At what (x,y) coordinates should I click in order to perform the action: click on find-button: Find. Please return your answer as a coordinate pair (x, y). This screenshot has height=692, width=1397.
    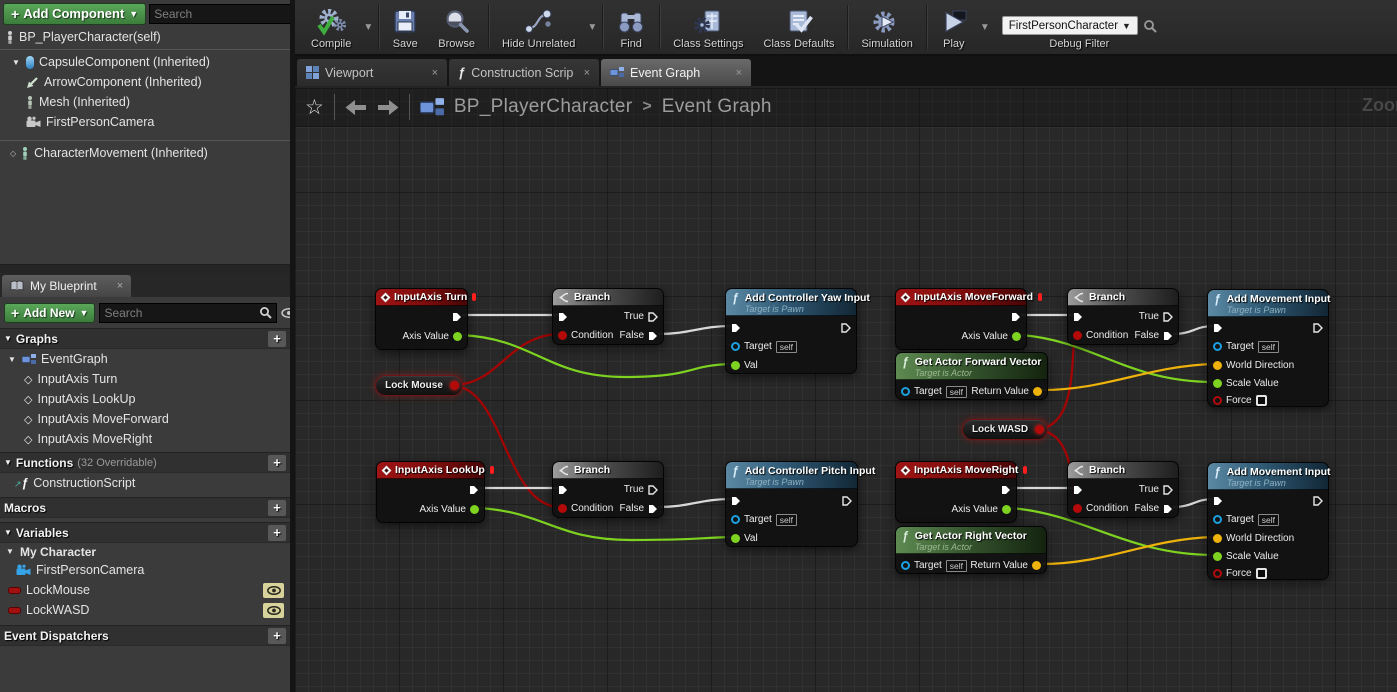
    Looking at the image, I should click on (631, 27).